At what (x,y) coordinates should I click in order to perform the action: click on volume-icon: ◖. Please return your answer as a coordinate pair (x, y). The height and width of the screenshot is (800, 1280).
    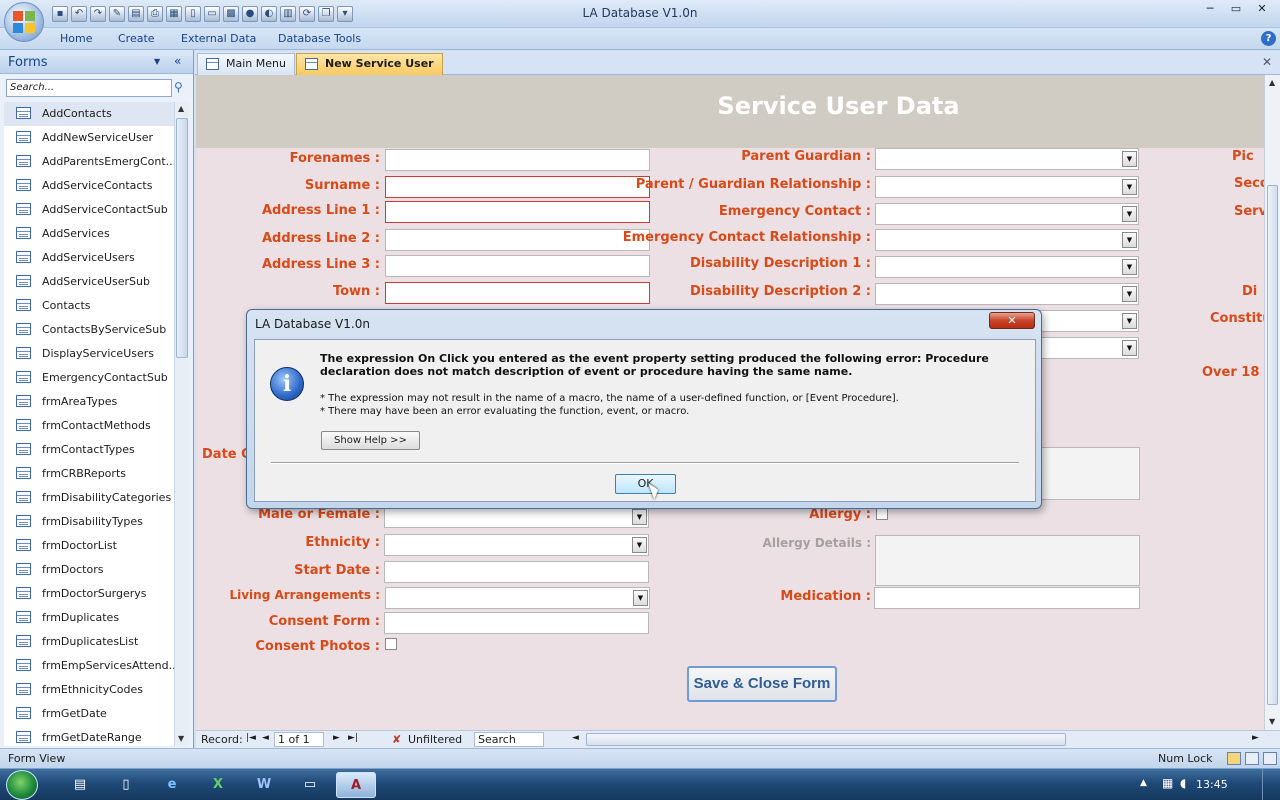
    Looking at the image, I should click on (1183, 783).